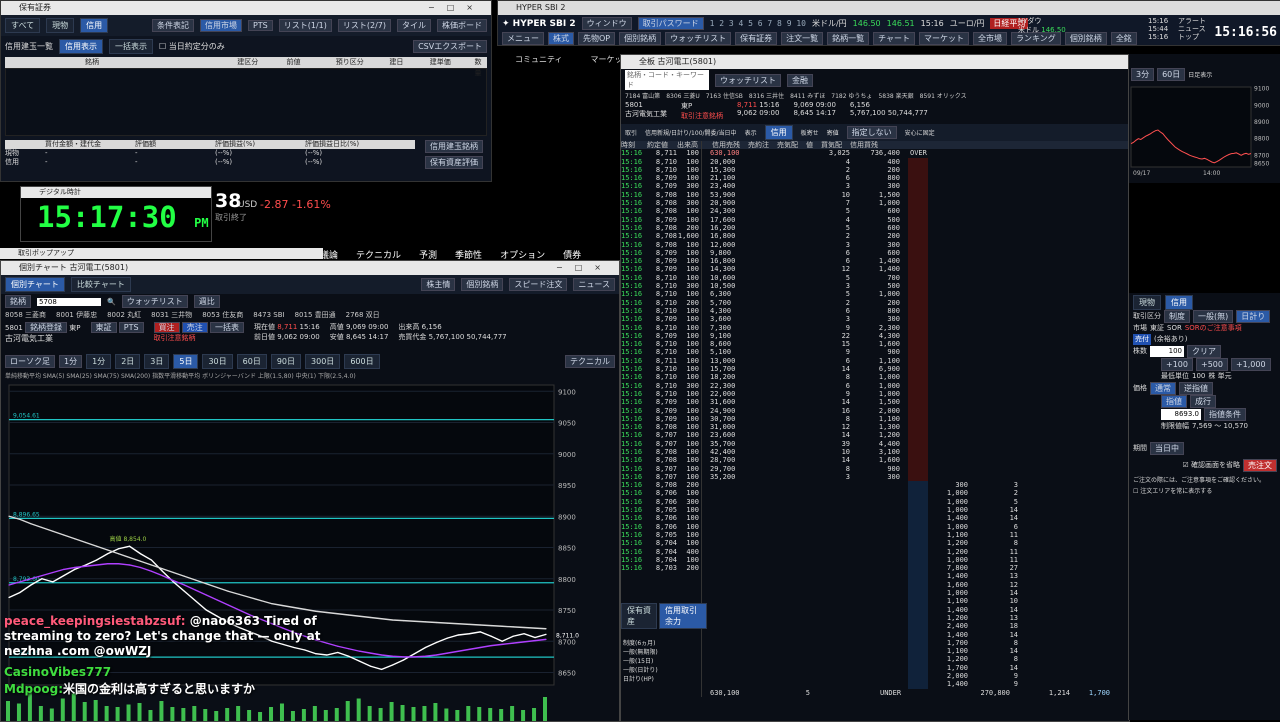  Describe the element at coordinates (539, 59) in the screenshot. I see `nav-community: コミュニティ` at that location.